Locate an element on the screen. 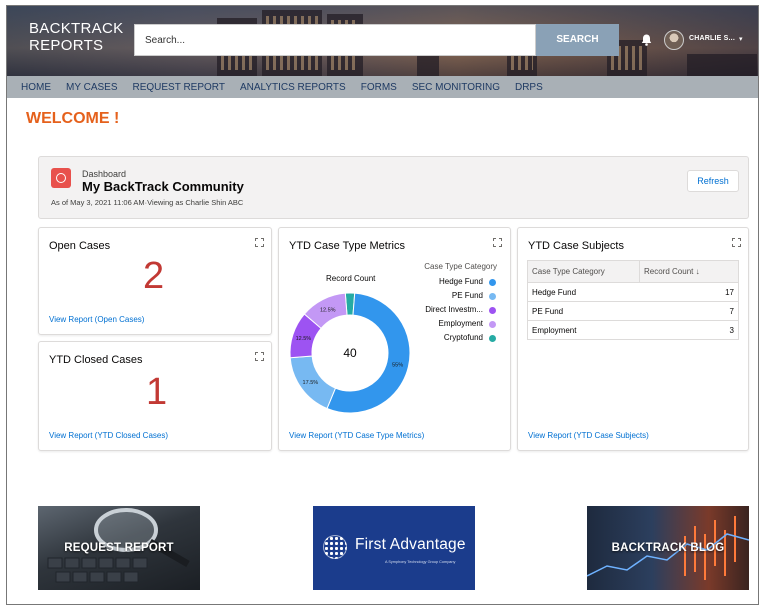 The width and height of the screenshot is (765, 610). open-cases-card: Open Cases 2 View Report (Open Cases) is located at coordinates (155, 281).